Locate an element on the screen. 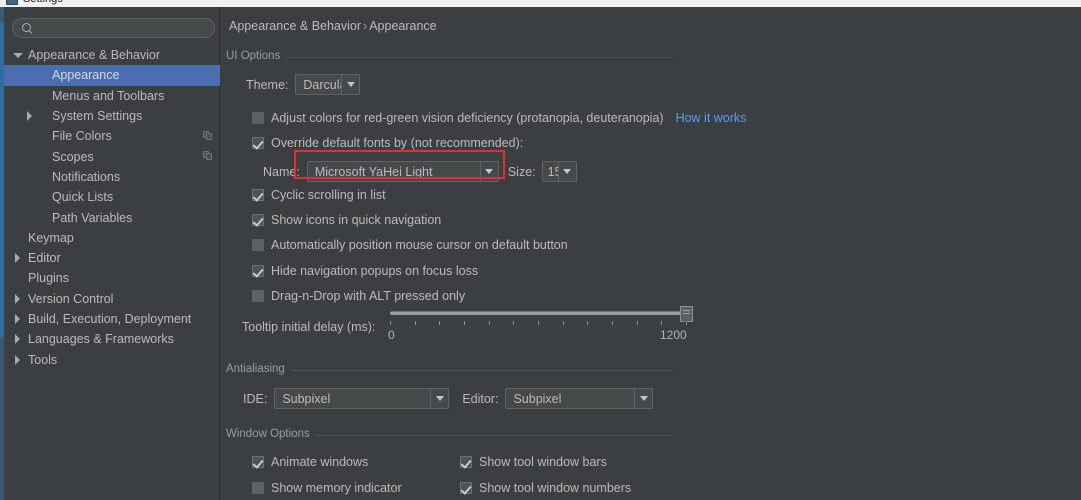 This screenshot has width=1081, height=500. sidebar-item-quick-lists: Quick Lists is located at coordinates (112, 197).